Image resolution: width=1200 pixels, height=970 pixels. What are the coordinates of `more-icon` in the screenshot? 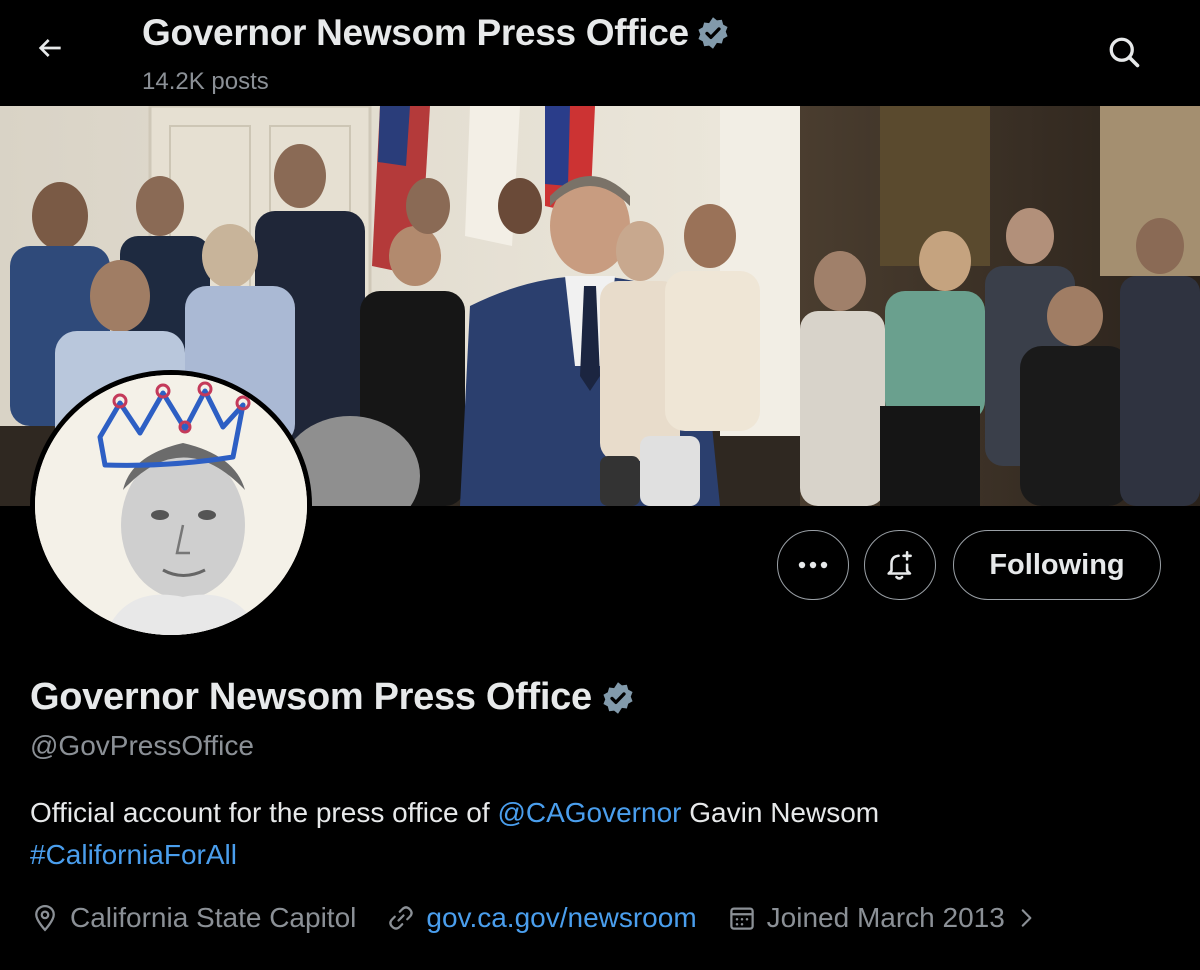 It's located at (813, 565).